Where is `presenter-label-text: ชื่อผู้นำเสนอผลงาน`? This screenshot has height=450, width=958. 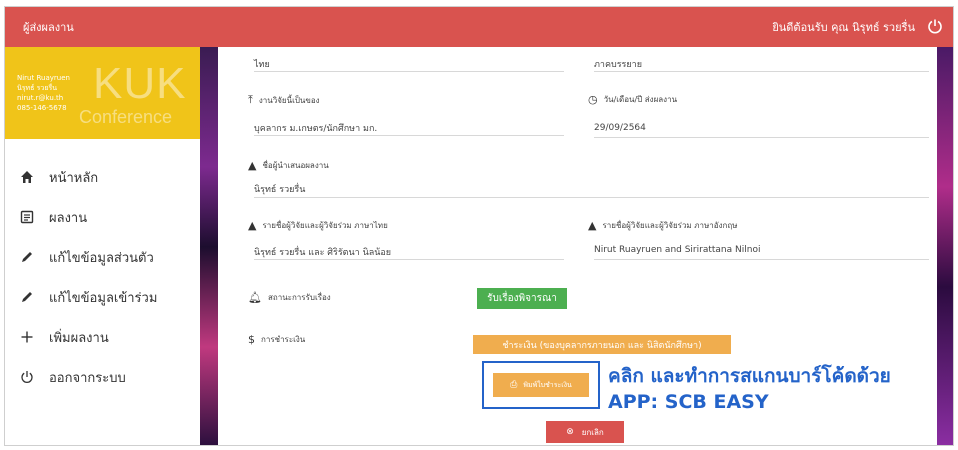
presenter-label-text: ชื่อผู้นำเสนอผลงาน is located at coordinates (295, 165).